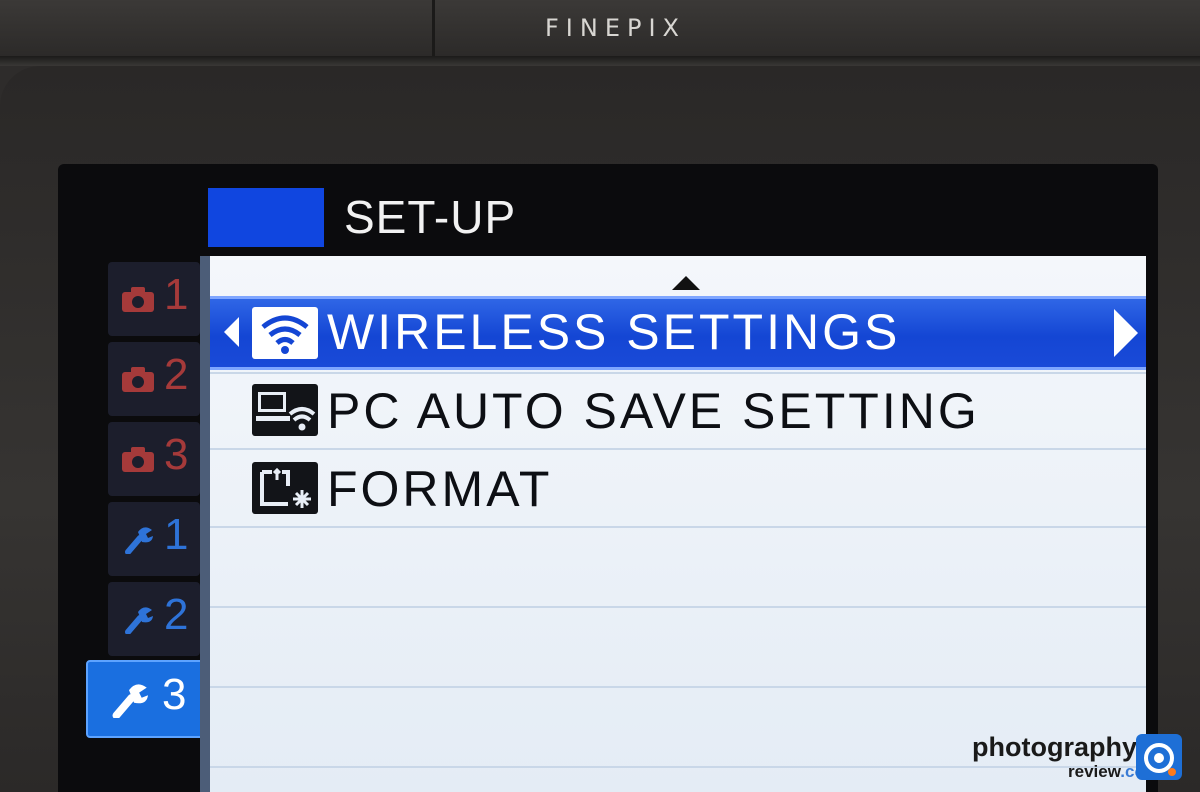  I want to click on tab-shooting-1: 1, so click(154, 299).